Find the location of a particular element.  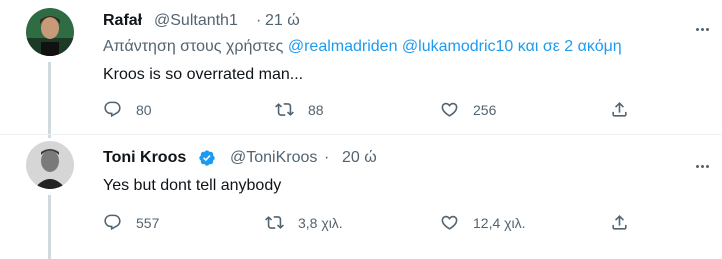

reply-count: 80 is located at coordinates (144, 109).